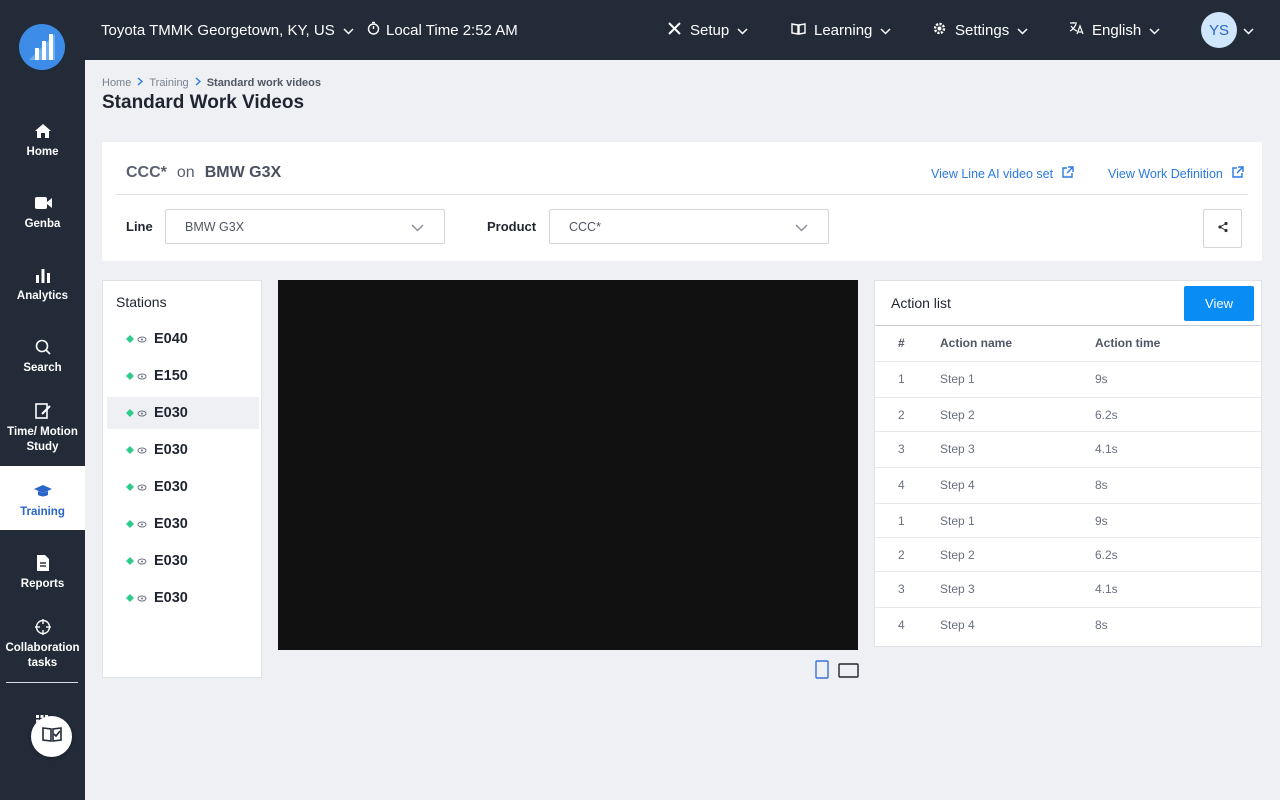  I want to click on share-button, so click(1222, 228).